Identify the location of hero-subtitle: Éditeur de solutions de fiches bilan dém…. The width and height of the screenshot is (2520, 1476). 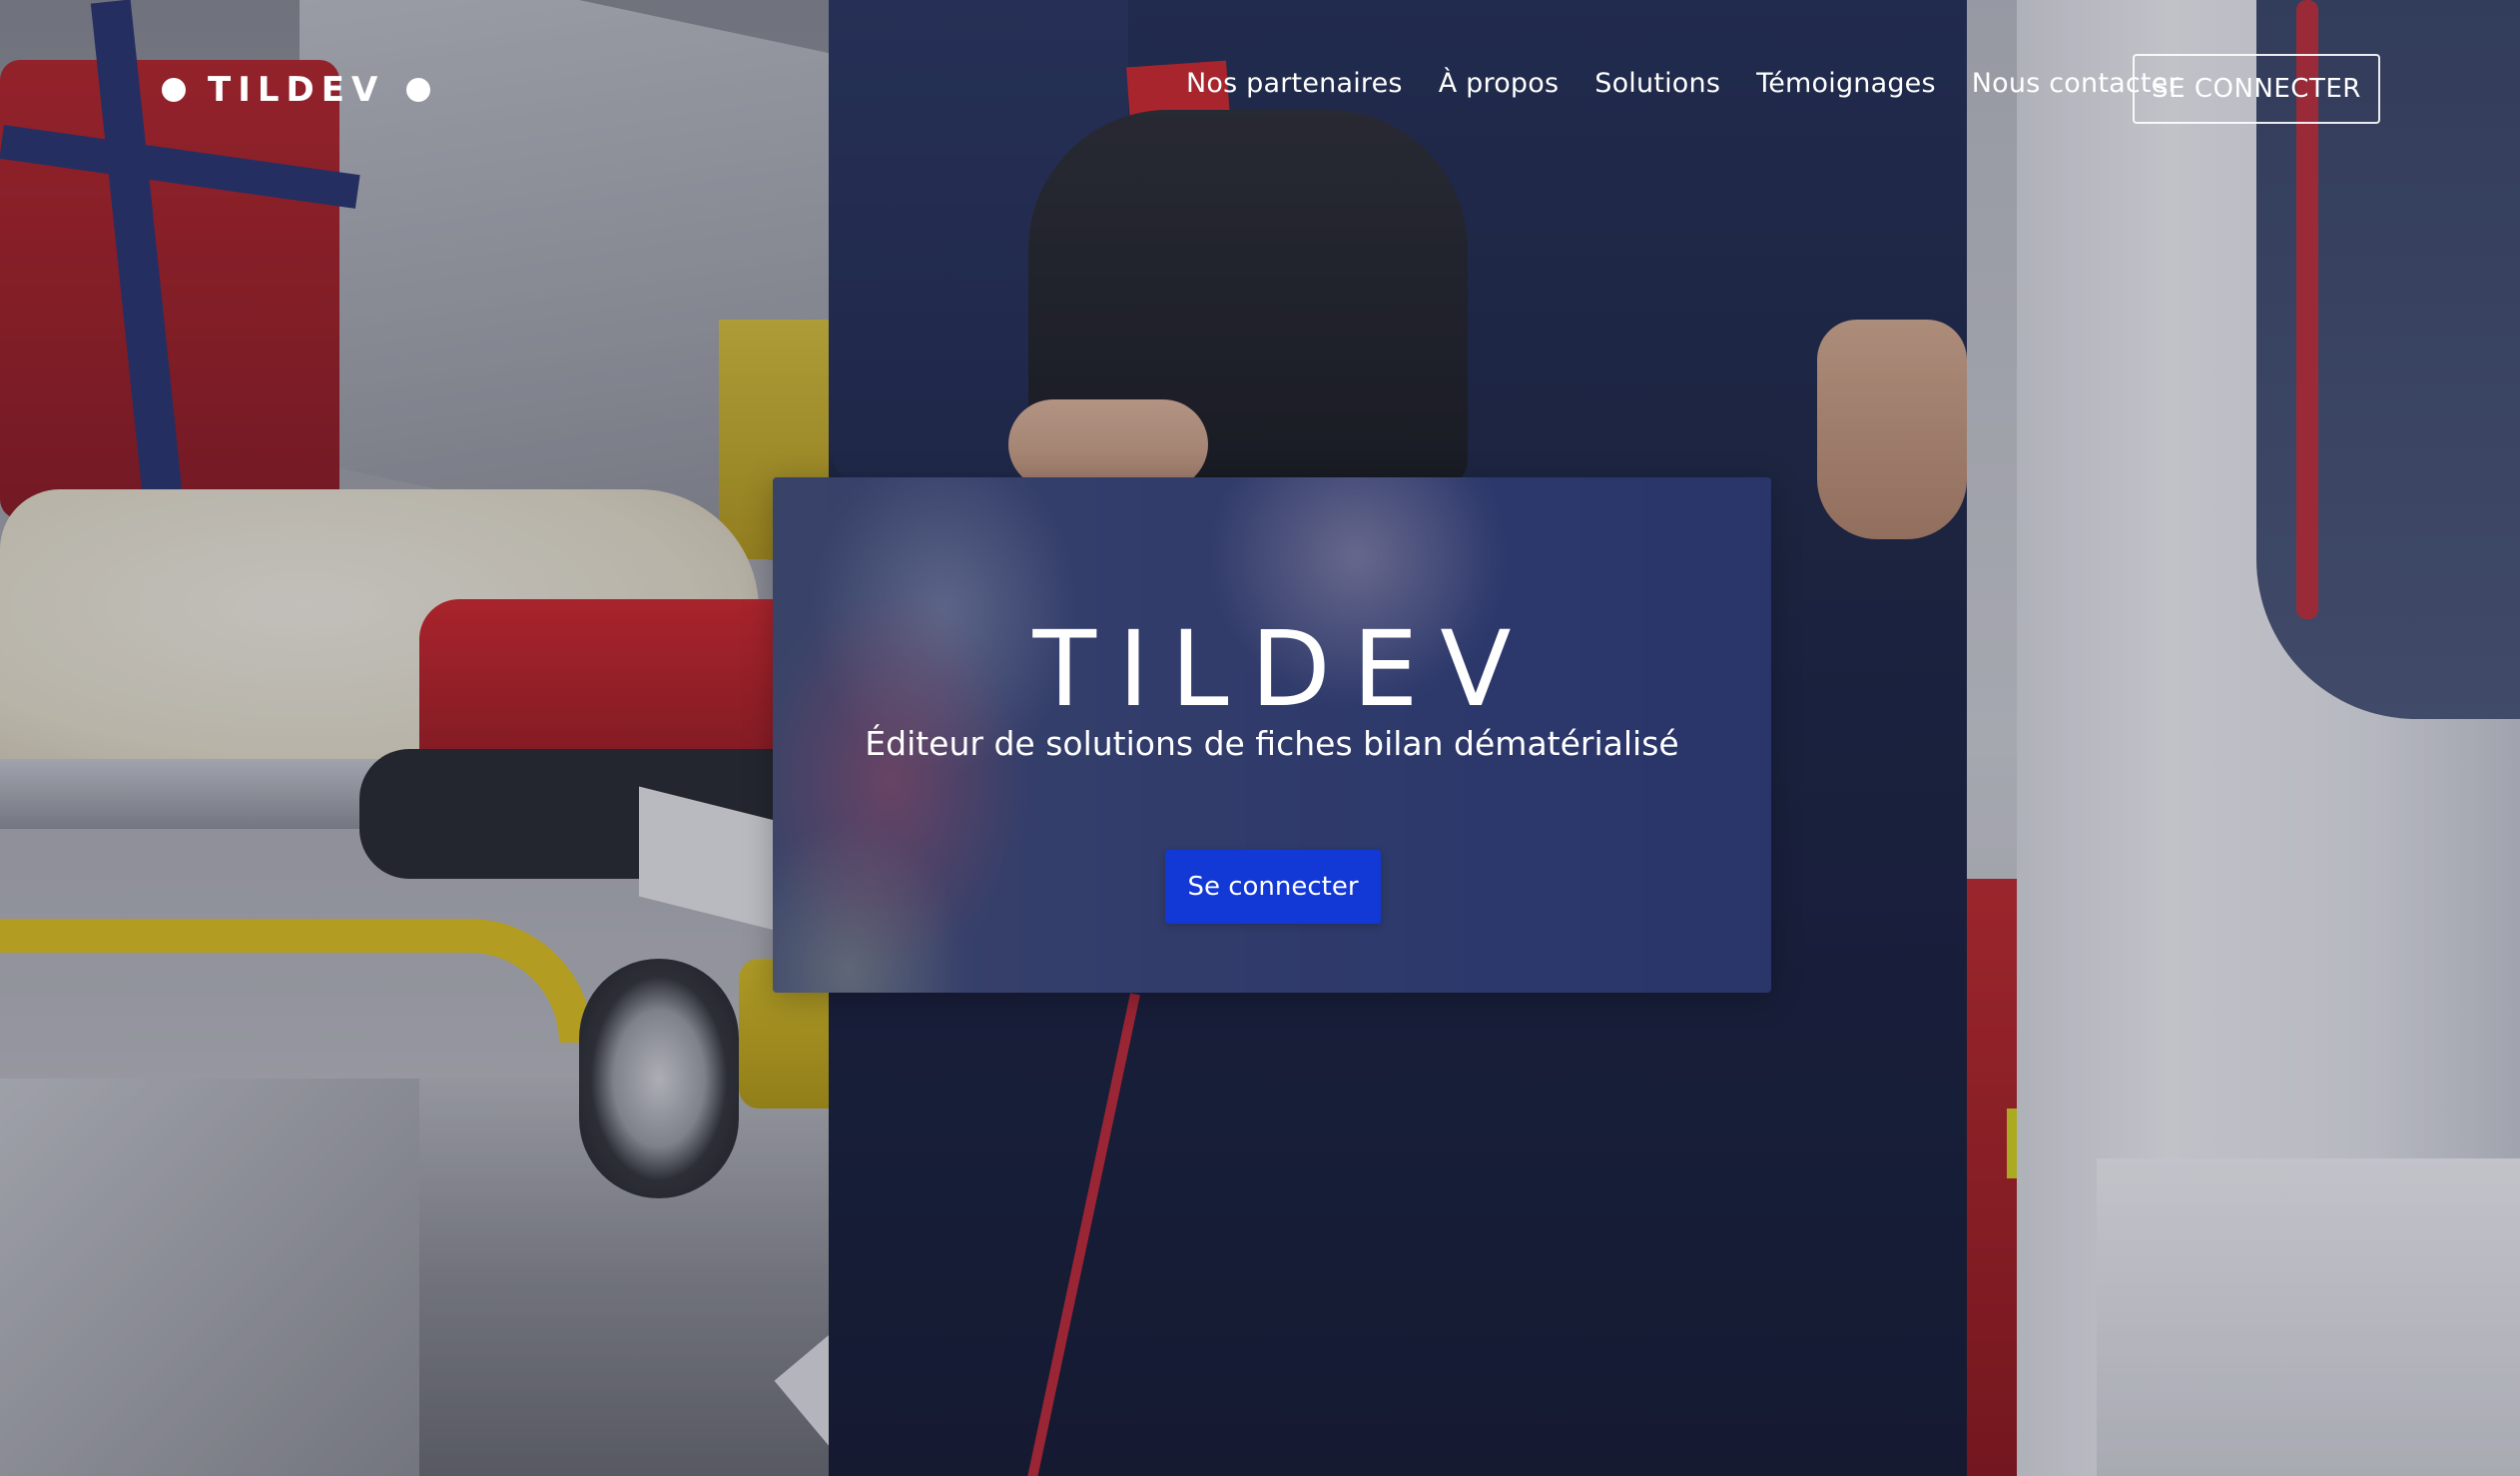
(1272, 743).